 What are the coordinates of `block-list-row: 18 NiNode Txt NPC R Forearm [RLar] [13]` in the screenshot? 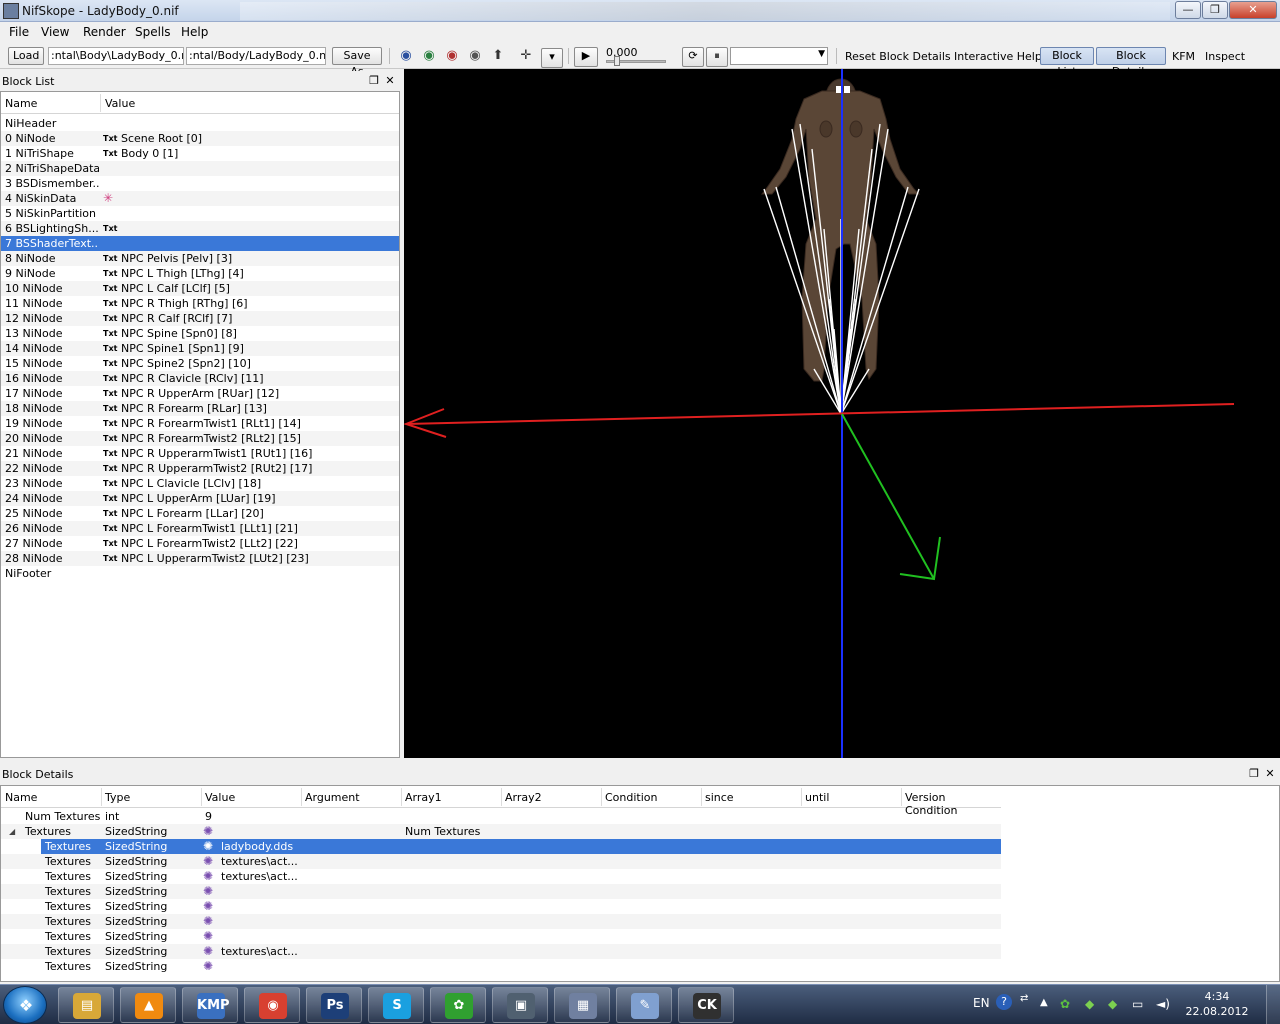 It's located at (200, 408).